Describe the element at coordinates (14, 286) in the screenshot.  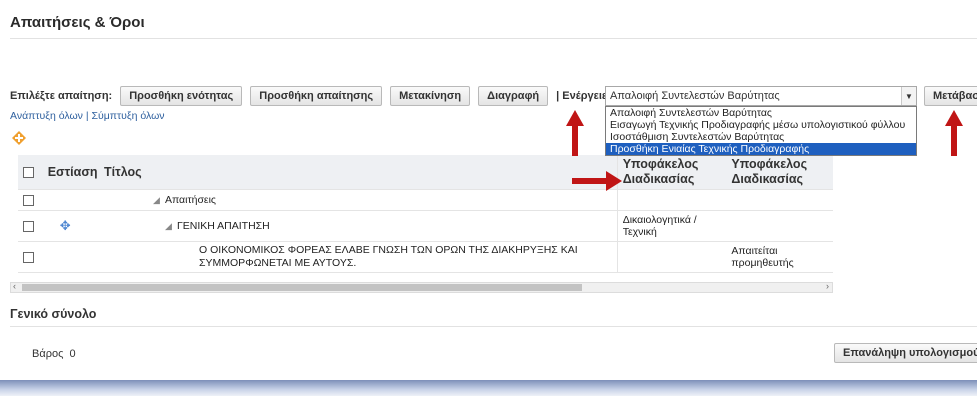
I see `scroll-left-icon: ‹` at that location.